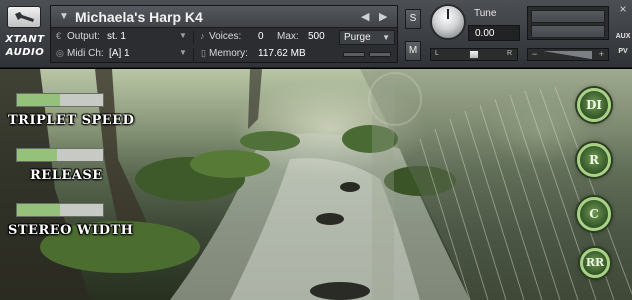 This screenshot has height=300, width=632. I want to click on voices-label: Voices:, so click(225, 36).